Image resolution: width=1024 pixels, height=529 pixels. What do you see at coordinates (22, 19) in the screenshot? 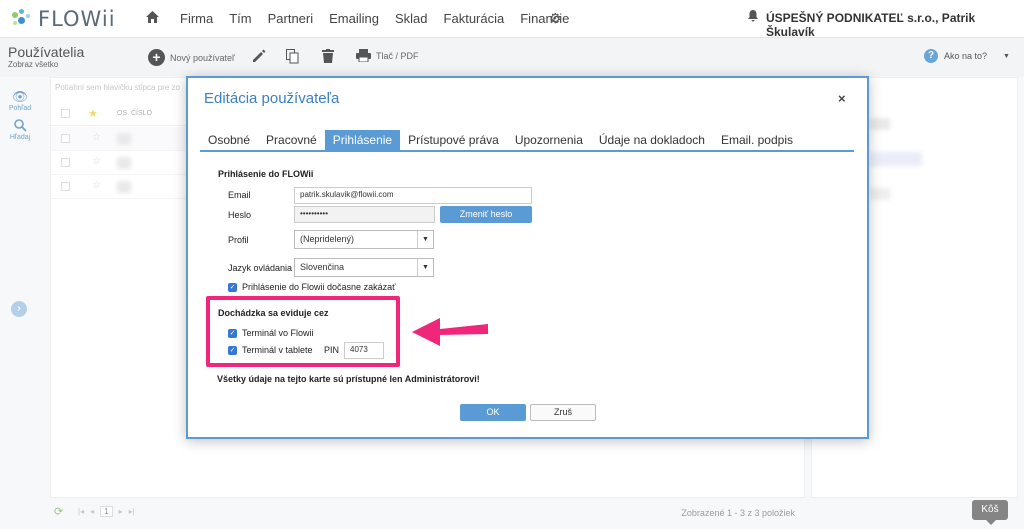
I see `logo-icon` at bounding box center [22, 19].